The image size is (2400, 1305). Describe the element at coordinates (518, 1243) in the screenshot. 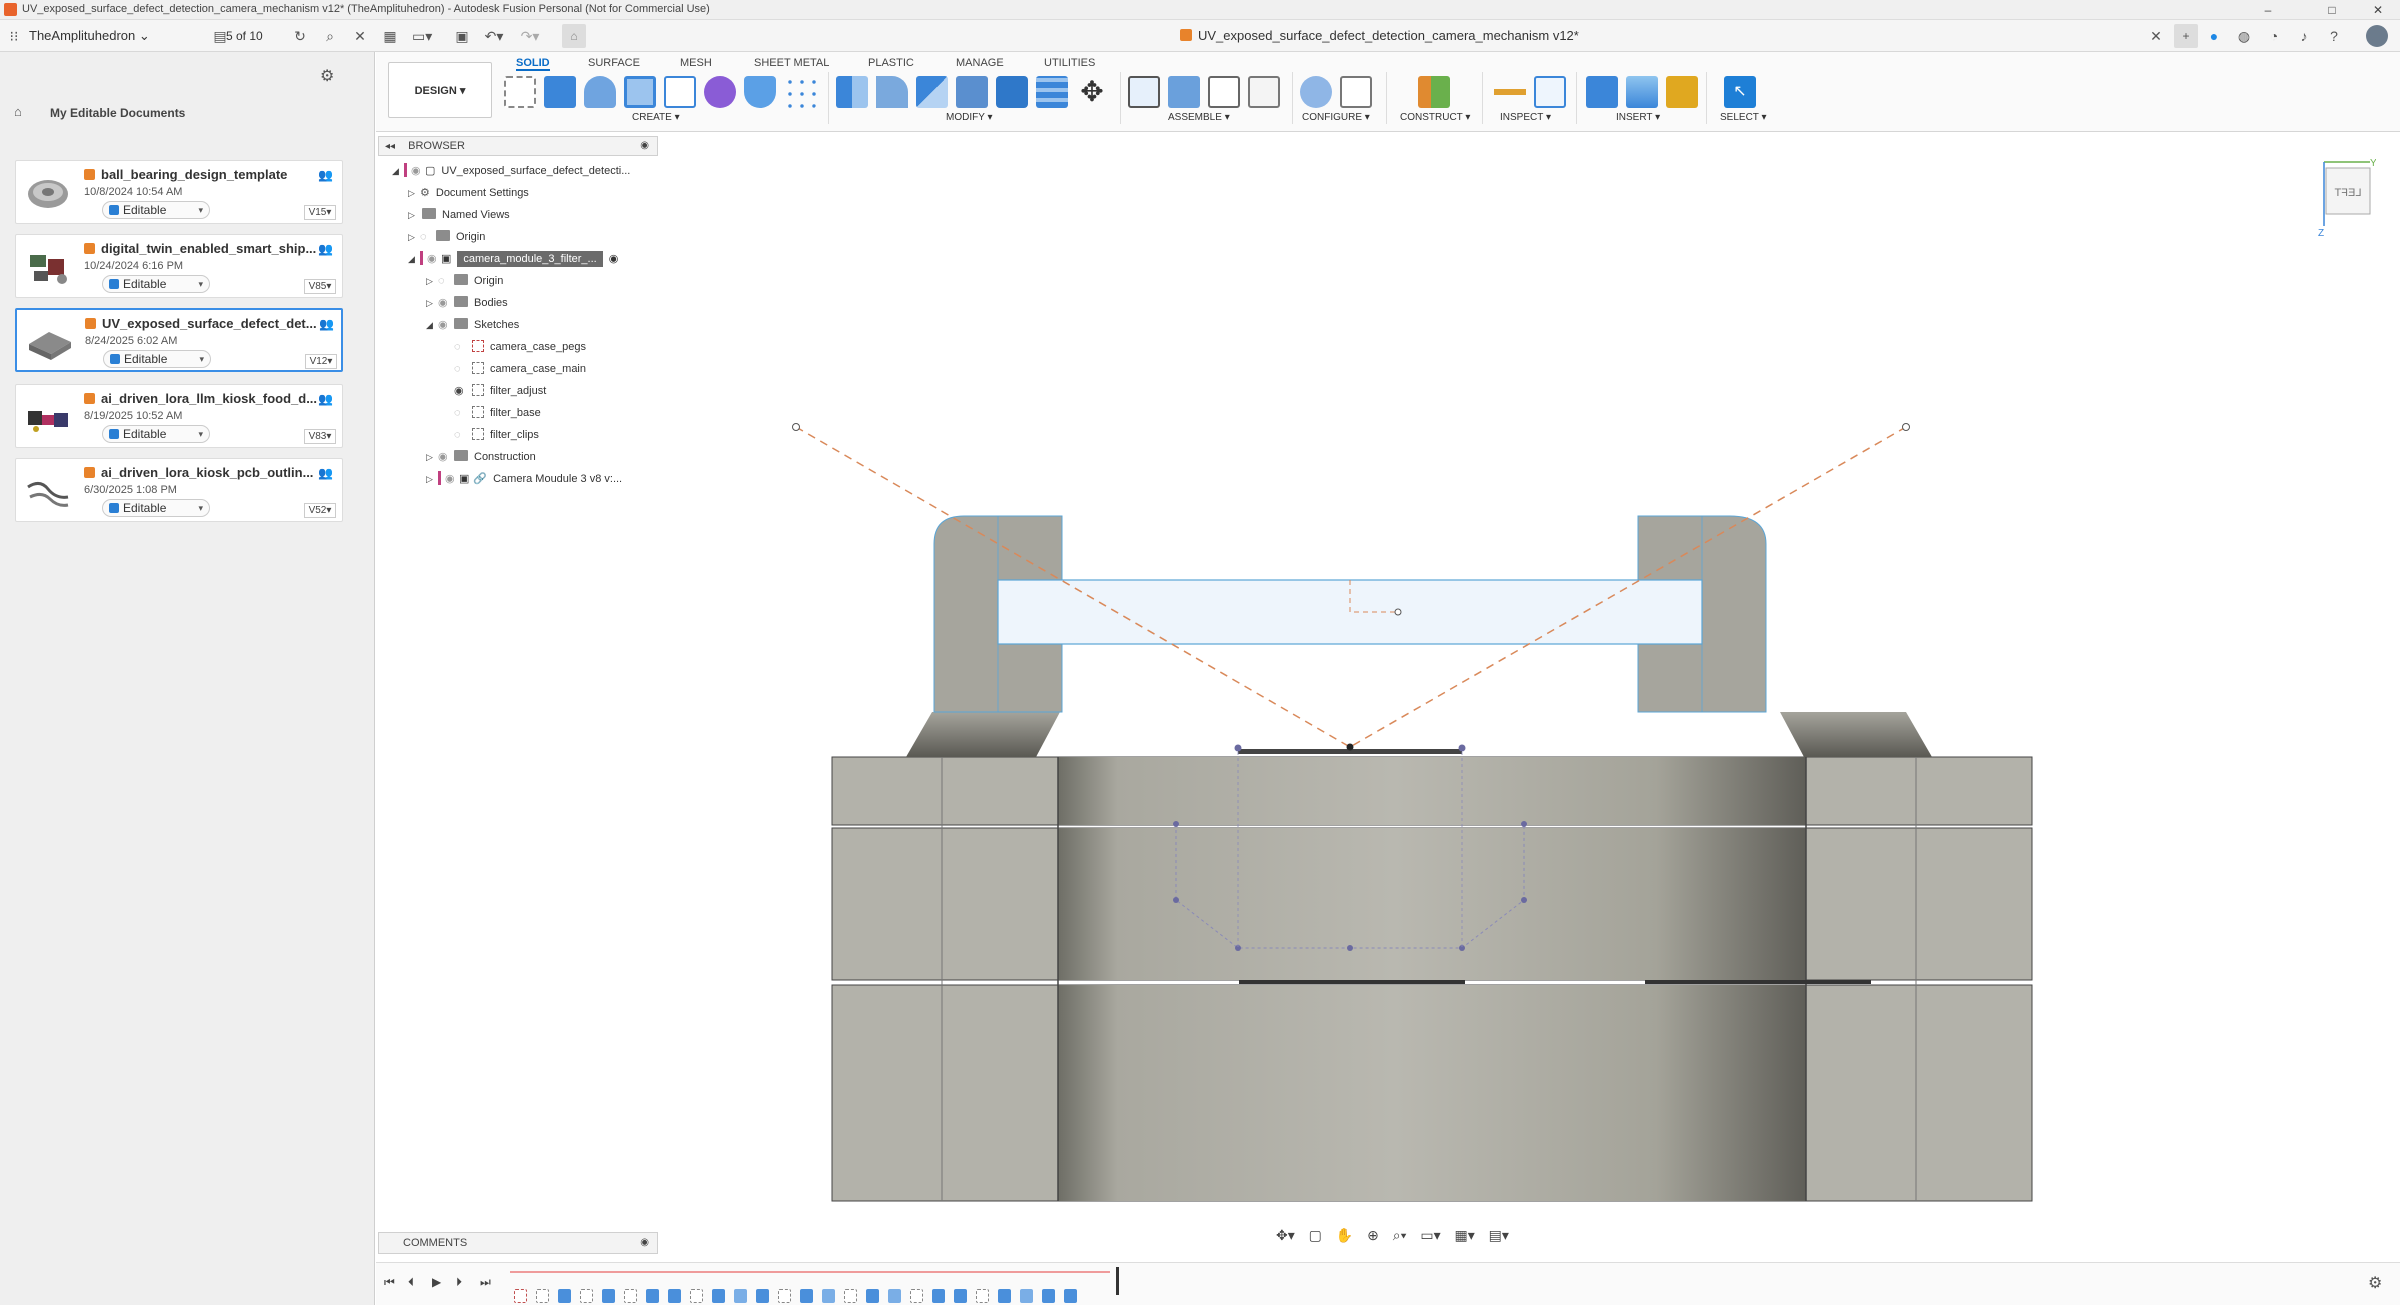

I see `comments-header: COMMENTS ◉` at that location.